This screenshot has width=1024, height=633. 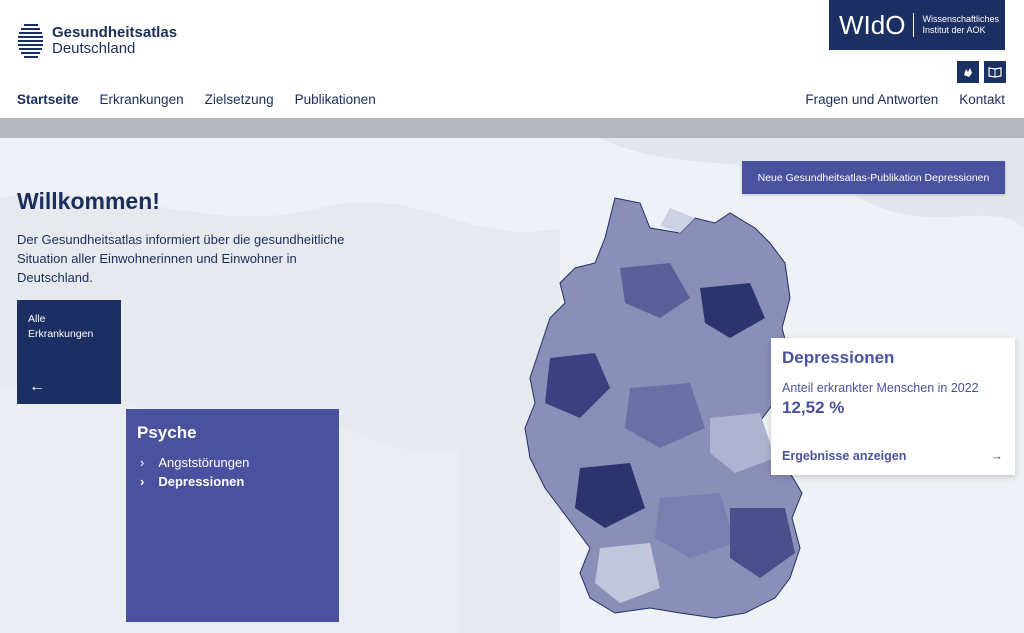 I want to click on category-title: Psyche, so click(x=167, y=432).